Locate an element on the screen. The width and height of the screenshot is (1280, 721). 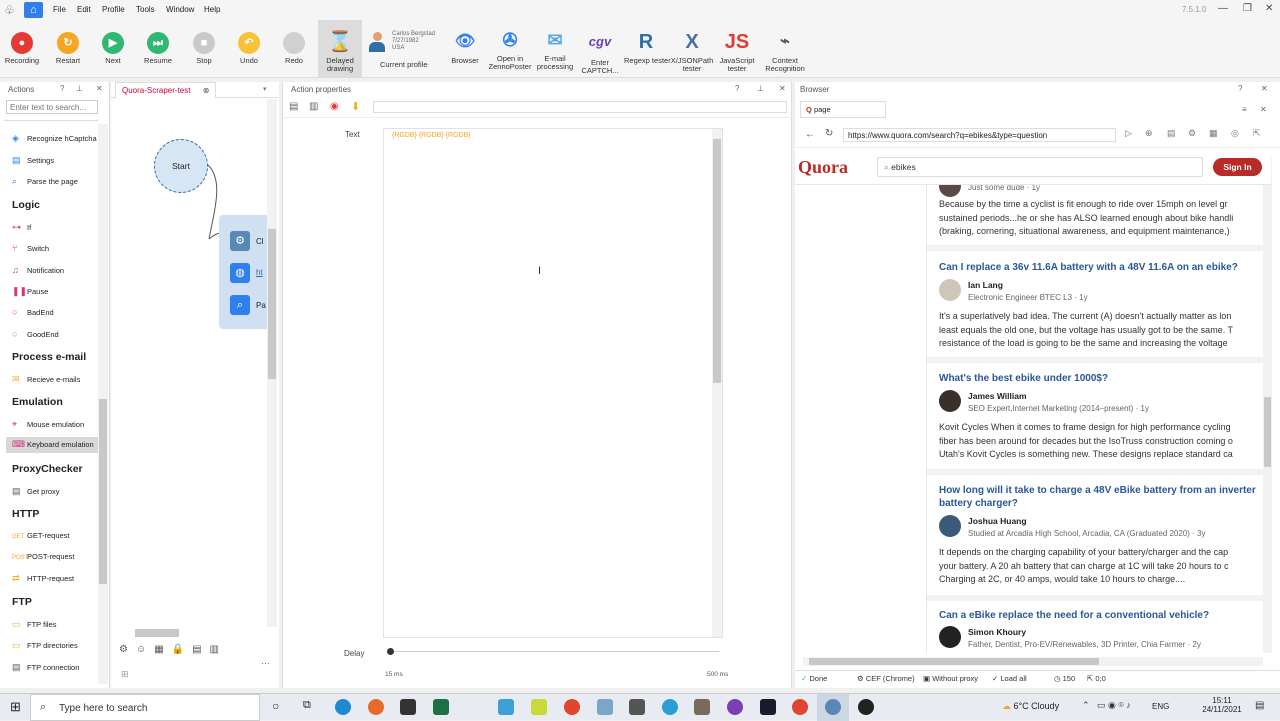
actions-search-input is located at coordinates (52, 107).